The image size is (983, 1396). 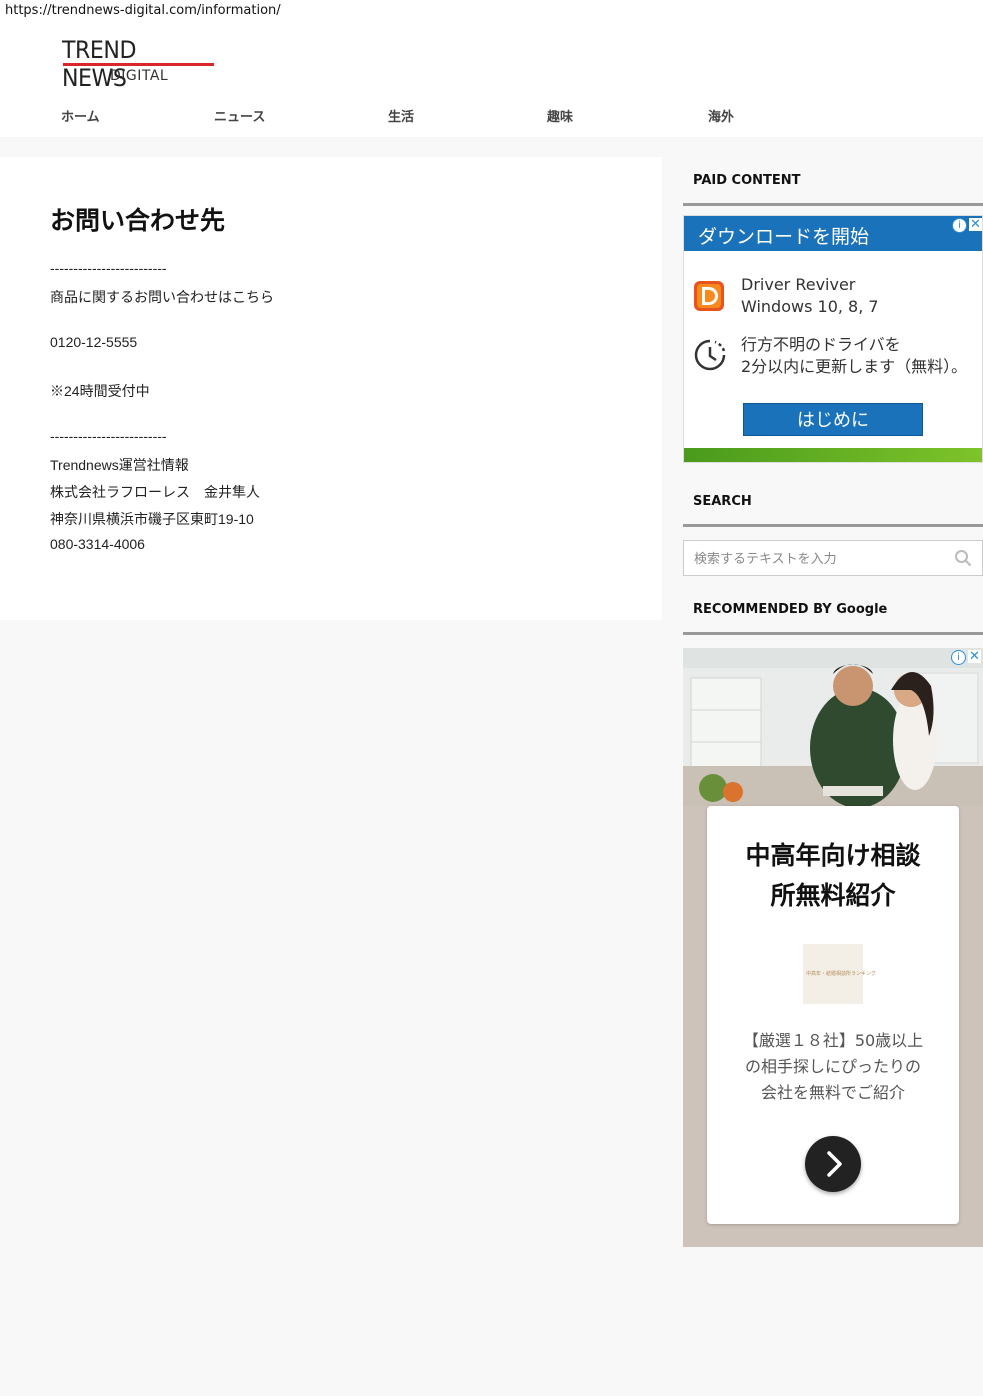 What do you see at coordinates (97, 544) in the screenshot?
I see `company-phone: 080-3314-4006` at bounding box center [97, 544].